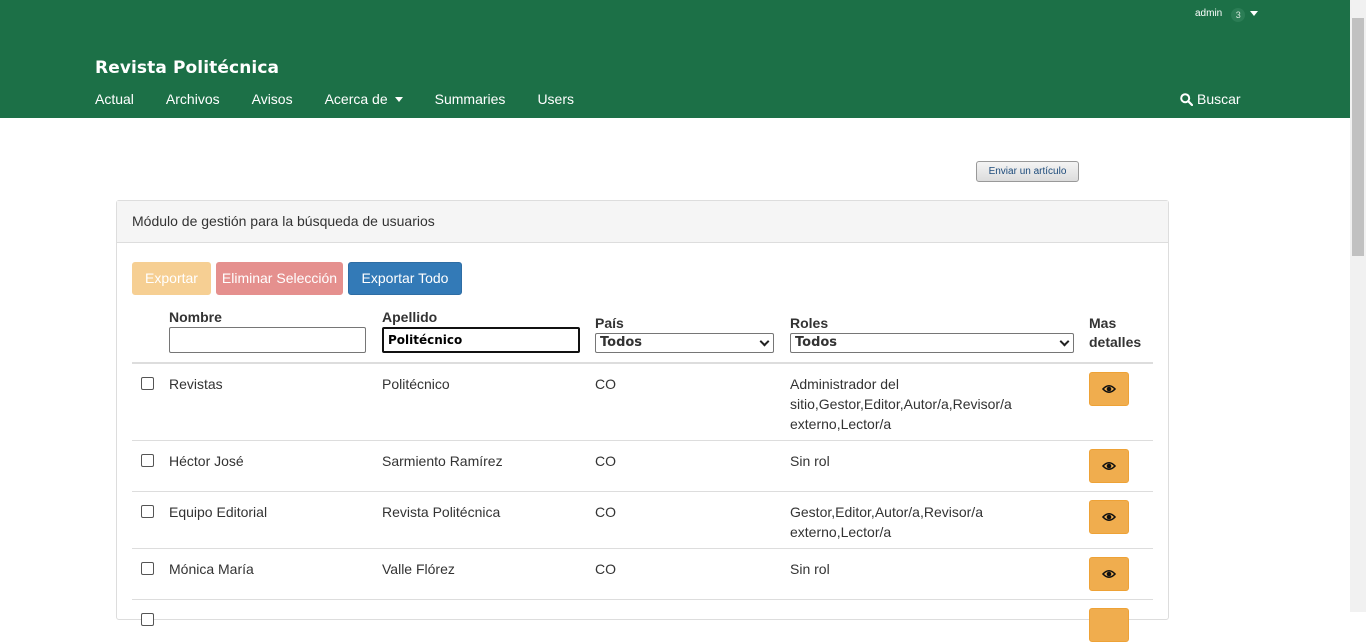 This screenshot has height=642, width=1366. Describe the element at coordinates (642, 621) in the screenshot. I see `table-row` at that location.